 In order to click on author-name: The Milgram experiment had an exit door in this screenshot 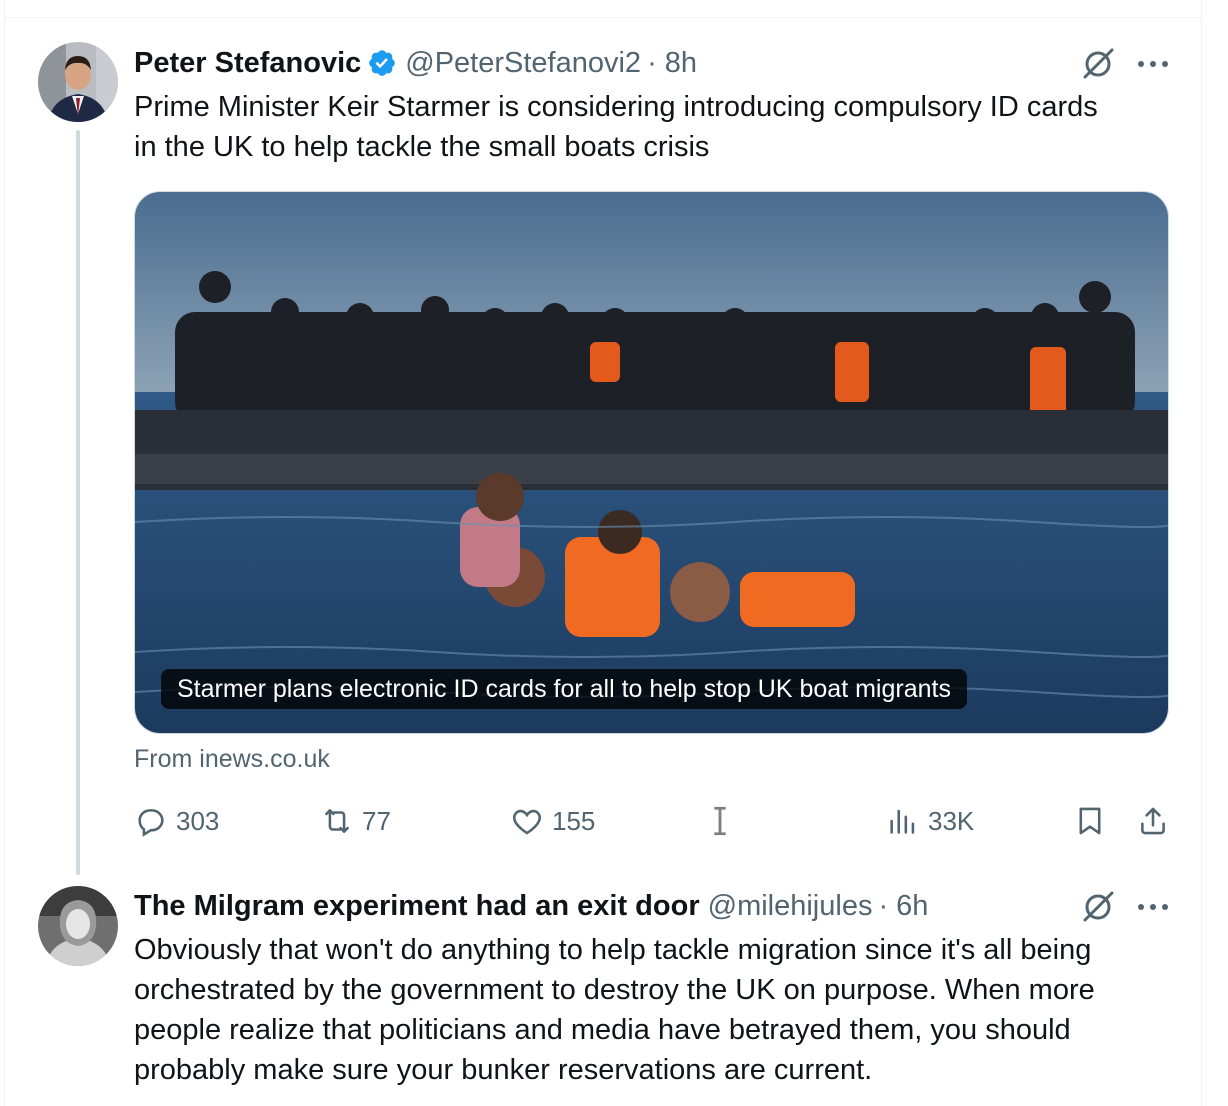, I will do `click(417, 906)`.